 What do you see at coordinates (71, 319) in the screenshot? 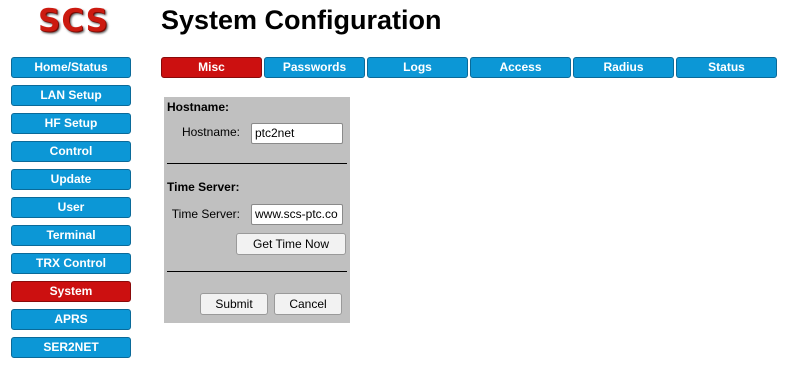
I see `sidebar-item-aprs: APRS` at bounding box center [71, 319].